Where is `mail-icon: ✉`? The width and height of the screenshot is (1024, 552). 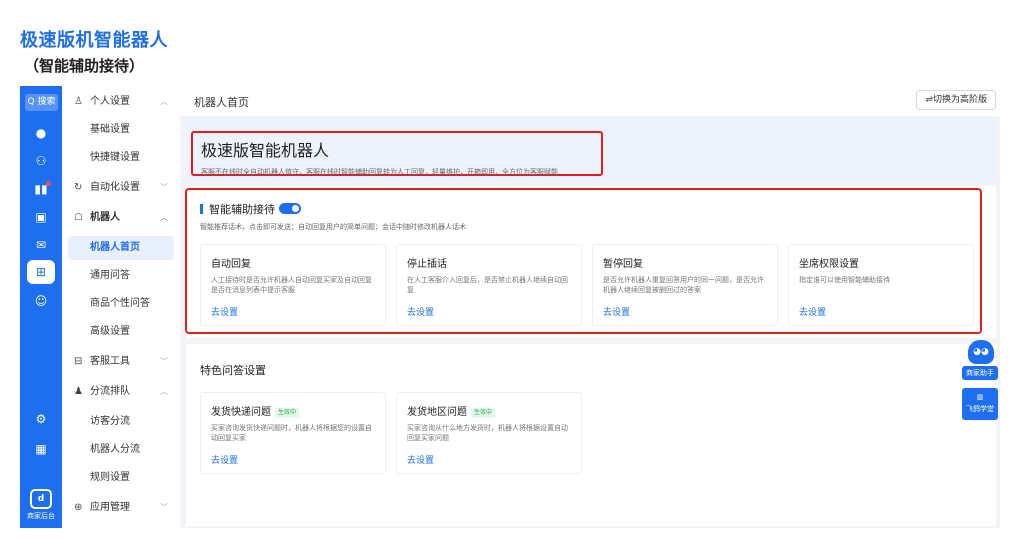 mail-icon: ✉ is located at coordinates (41, 245).